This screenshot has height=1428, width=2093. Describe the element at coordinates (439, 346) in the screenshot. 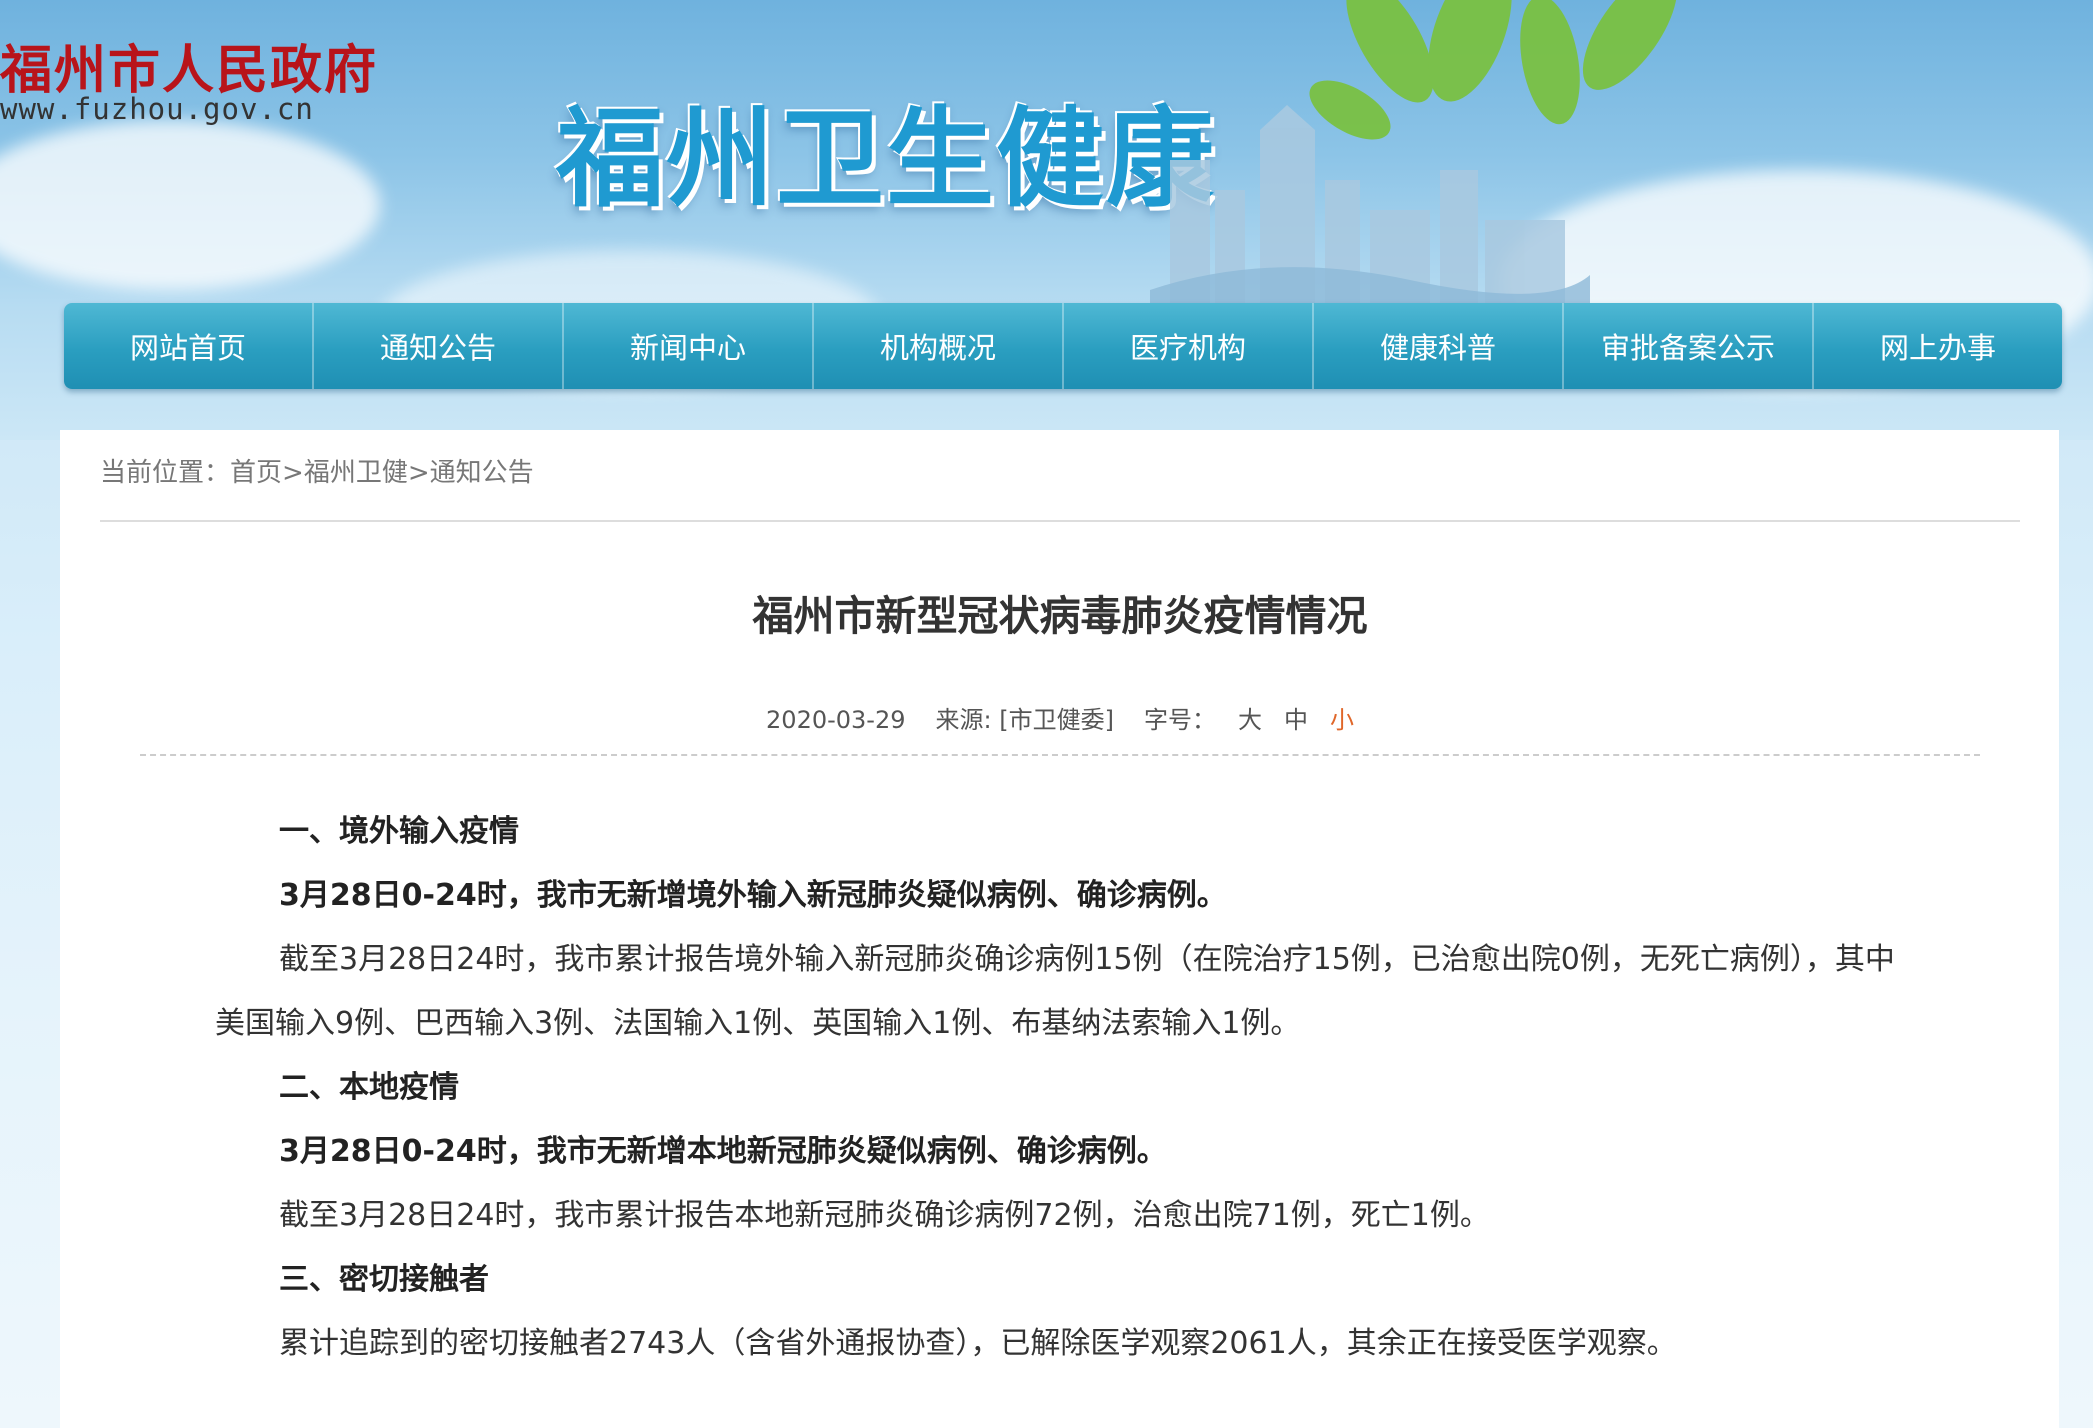

I see `nav-item-notices: 通知公告` at that location.